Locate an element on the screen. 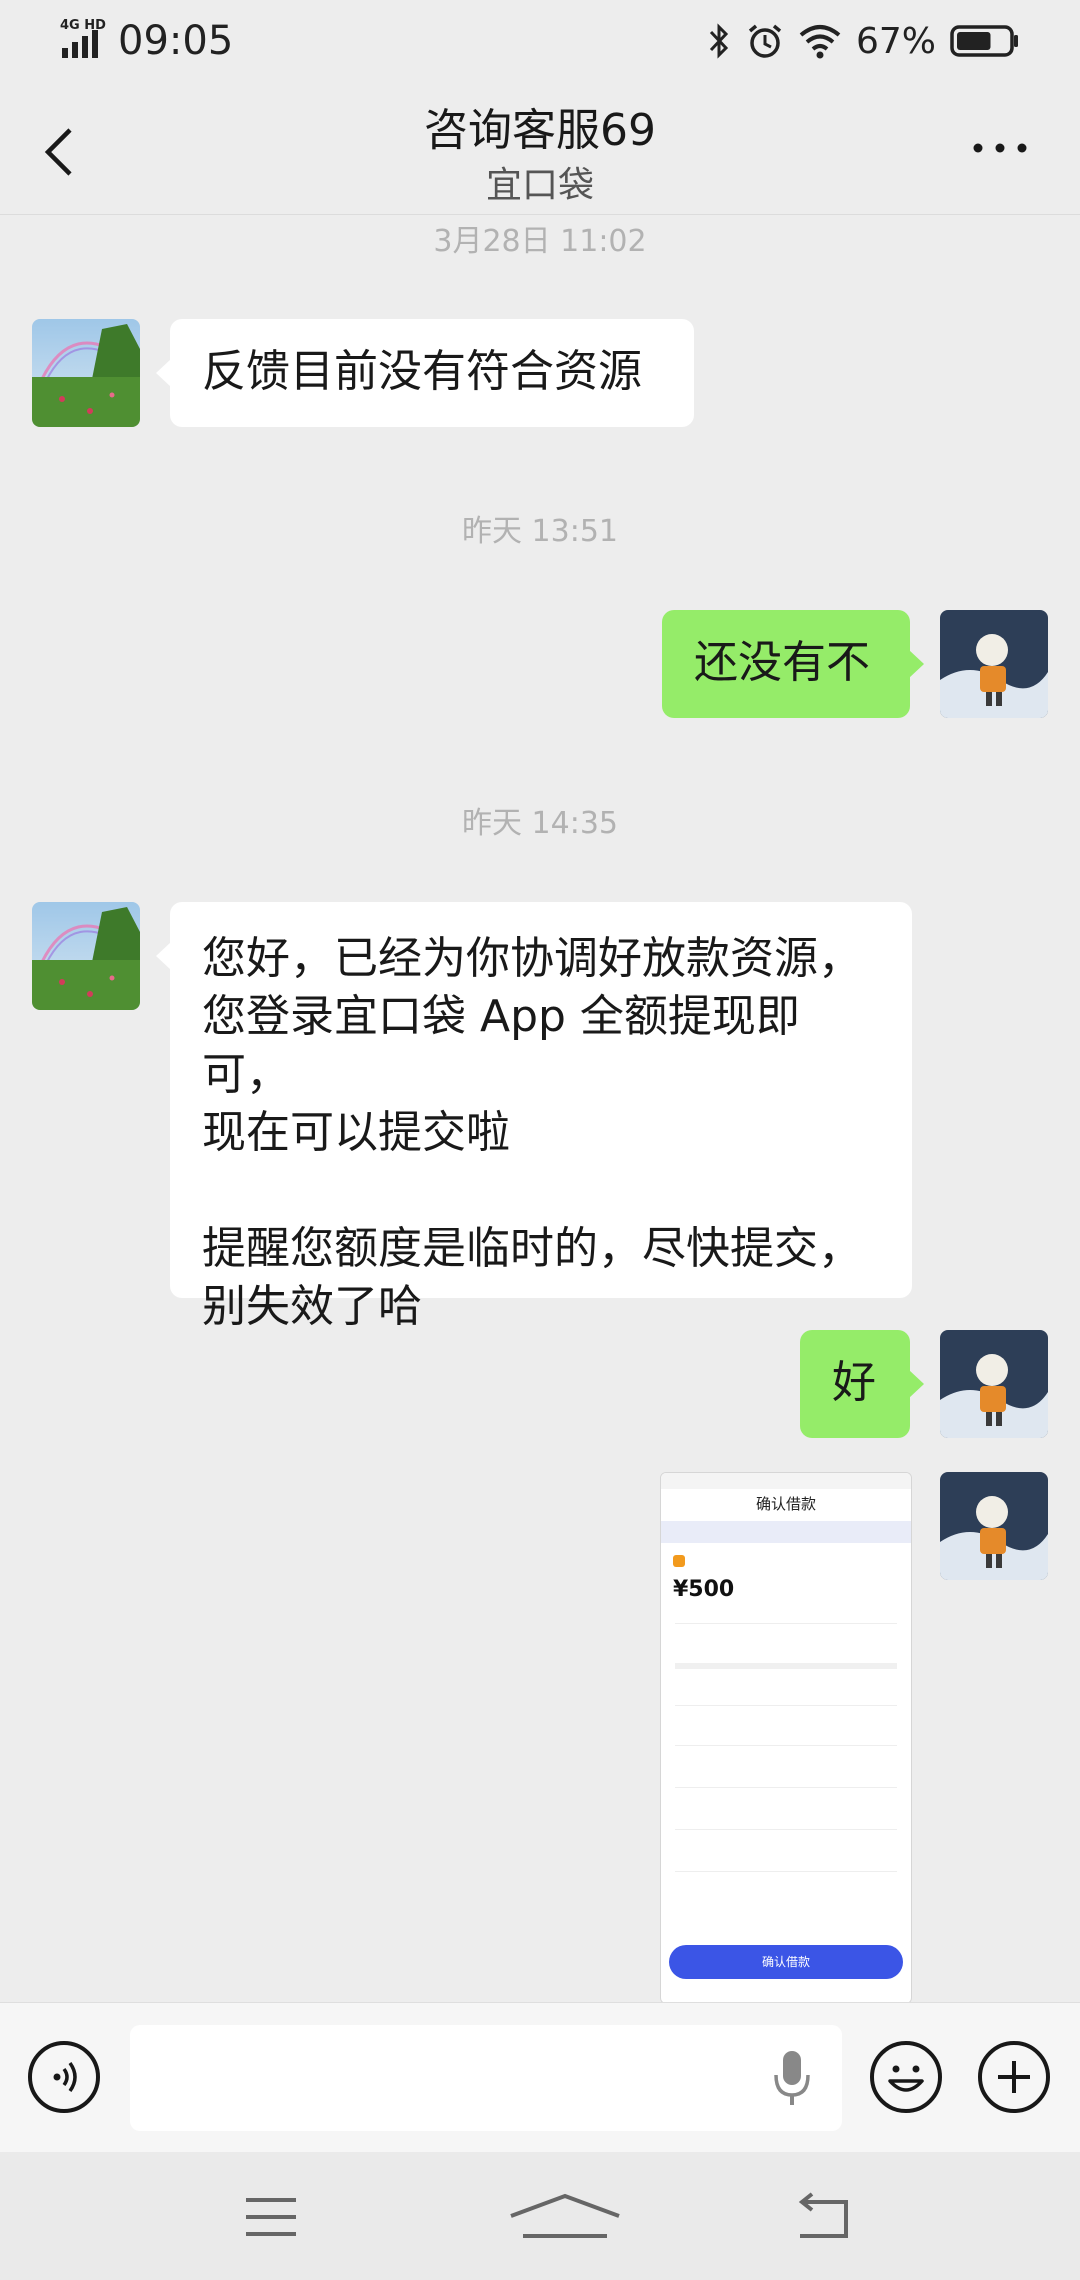 This screenshot has height=2280, width=1080. input-bar is located at coordinates (540, 2077).